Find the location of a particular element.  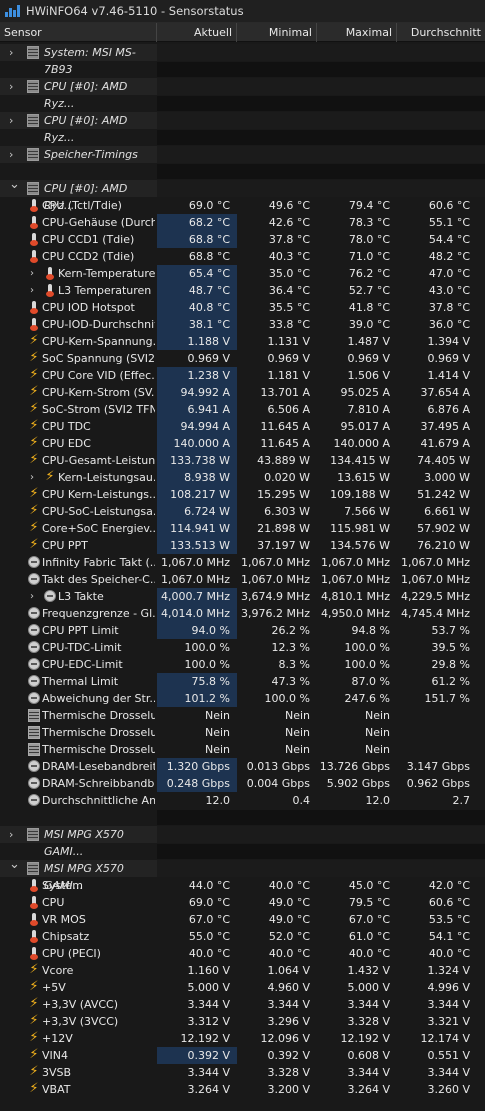

sensor-row: CPU-EDC-Limit 100.0 % 8.3 % 100.0 % 29.8 % is located at coordinates (242, 664).